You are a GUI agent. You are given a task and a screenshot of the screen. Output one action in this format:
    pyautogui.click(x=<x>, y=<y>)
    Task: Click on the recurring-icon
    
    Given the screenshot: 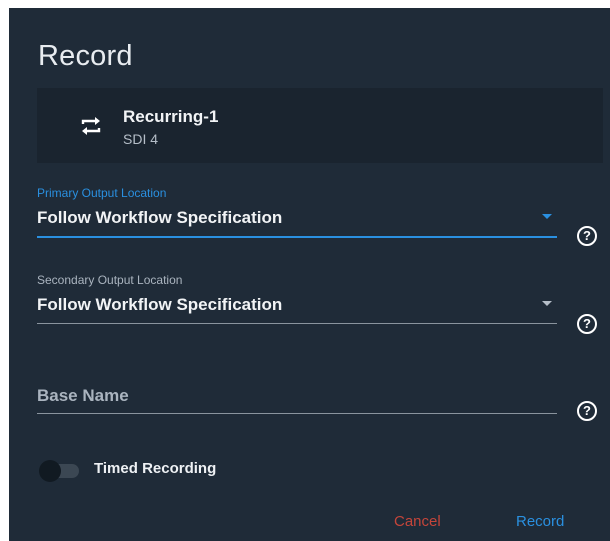 What is the action you would take?
    pyautogui.click(x=91, y=126)
    